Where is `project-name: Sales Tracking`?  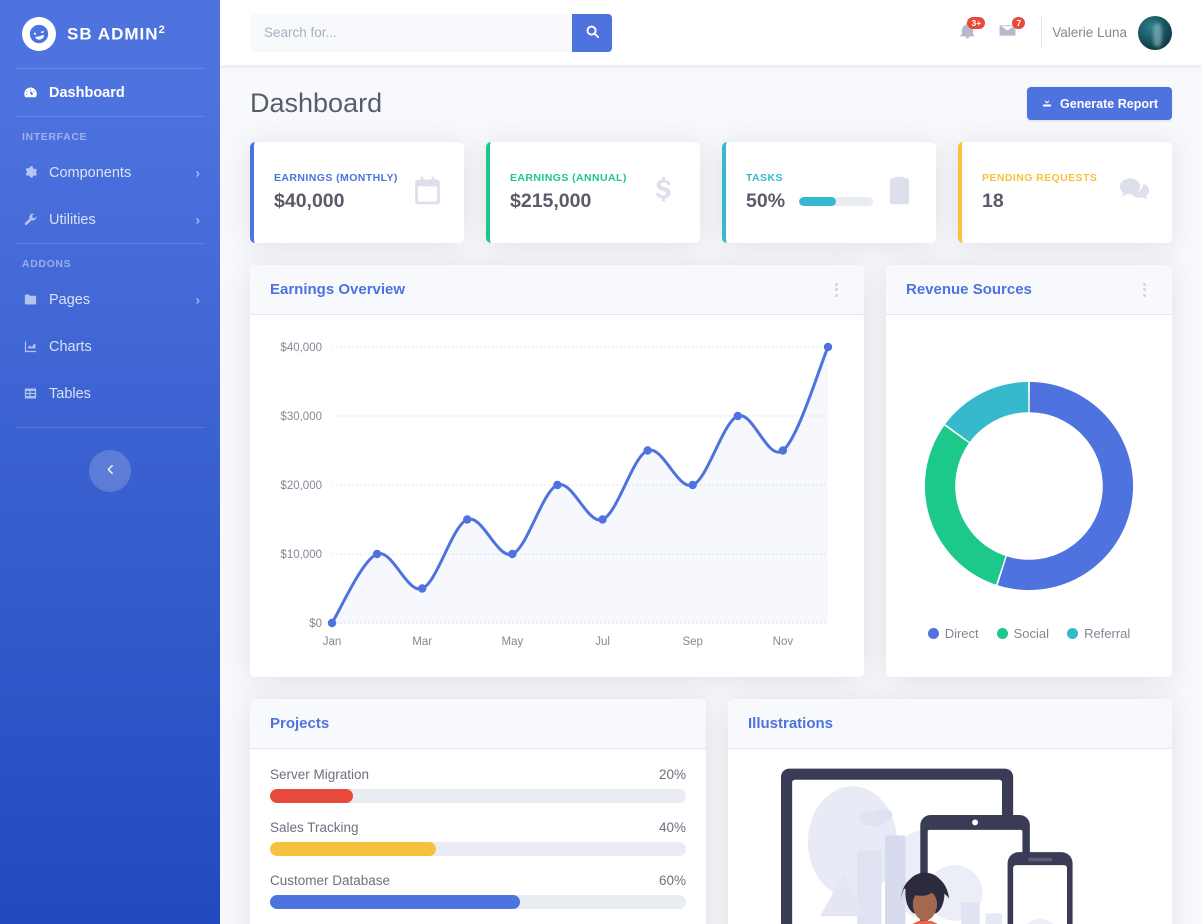 project-name: Sales Tracking is located at coordinates (314, 827).